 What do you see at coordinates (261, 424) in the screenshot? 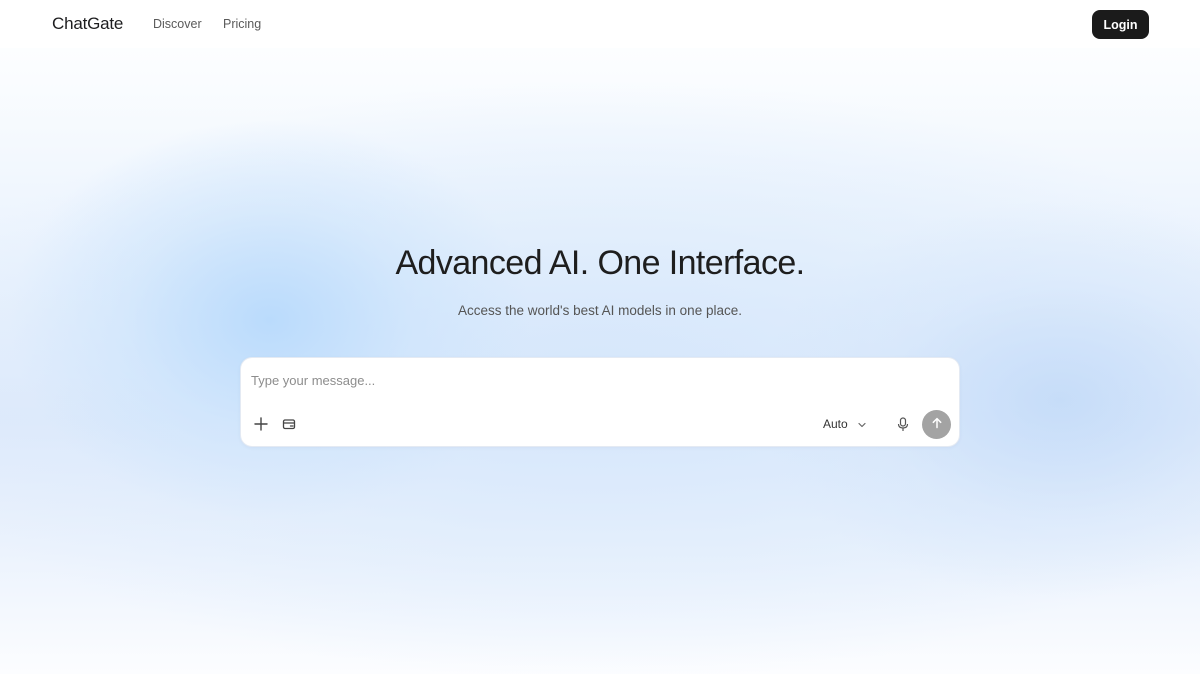
I see `plus-icon` at bounding box center [261, 424].